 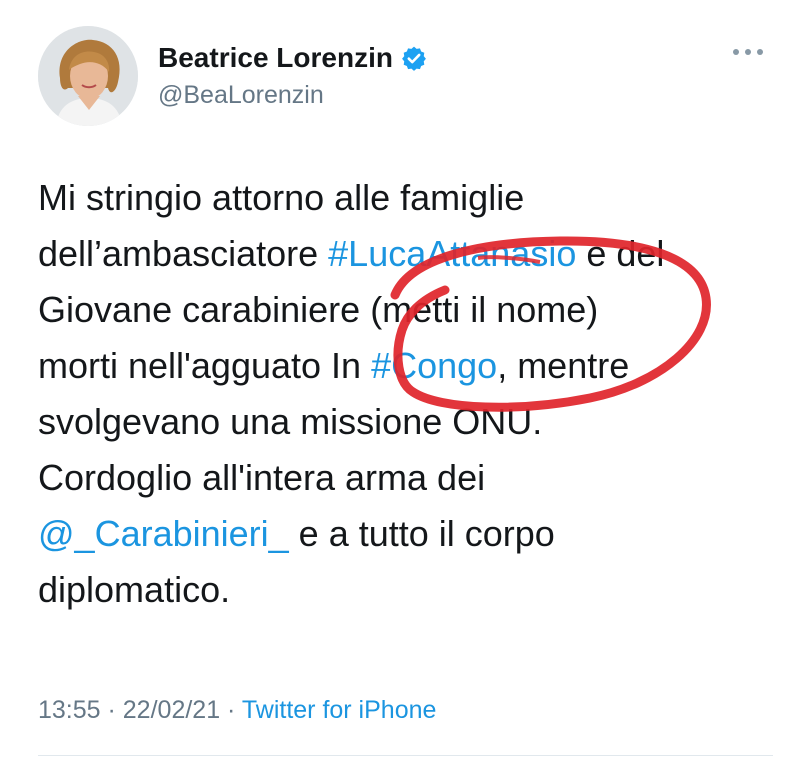 I want to click on hashtag-link: #LucaAttanasio, so click(x=452, y=253).